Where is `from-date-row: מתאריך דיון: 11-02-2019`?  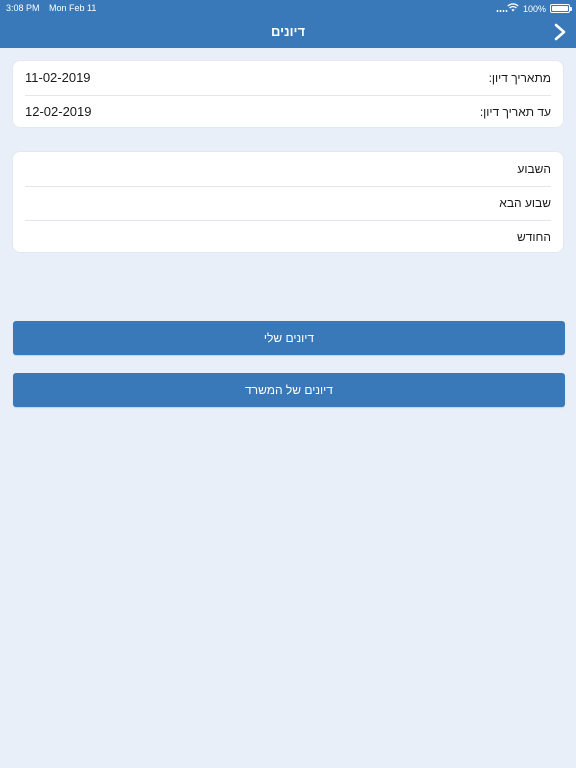
from-date-row: מתאריך דיון: 11-02-2019 is located at coordinates (288, 78).